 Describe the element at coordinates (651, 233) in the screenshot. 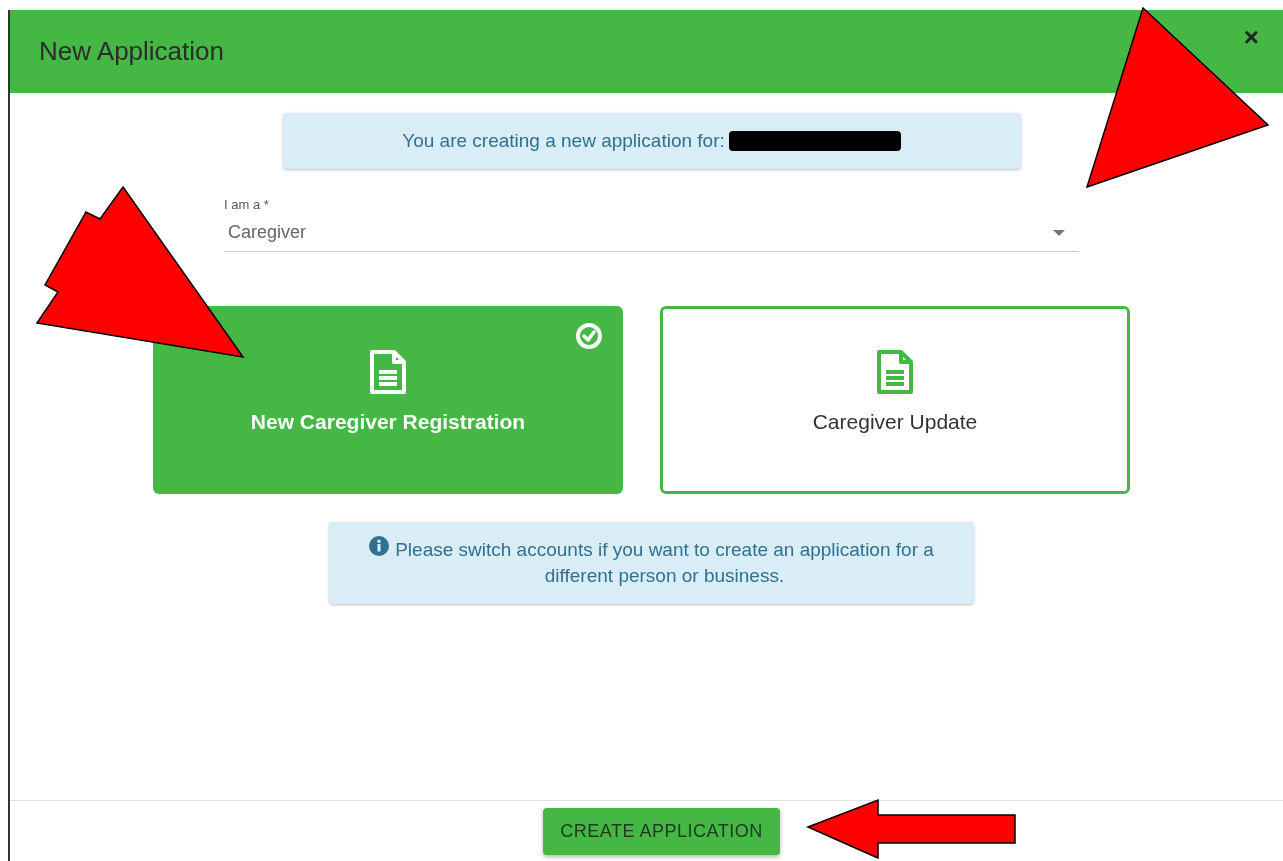

I see `select-field: Caregiver` at that location.